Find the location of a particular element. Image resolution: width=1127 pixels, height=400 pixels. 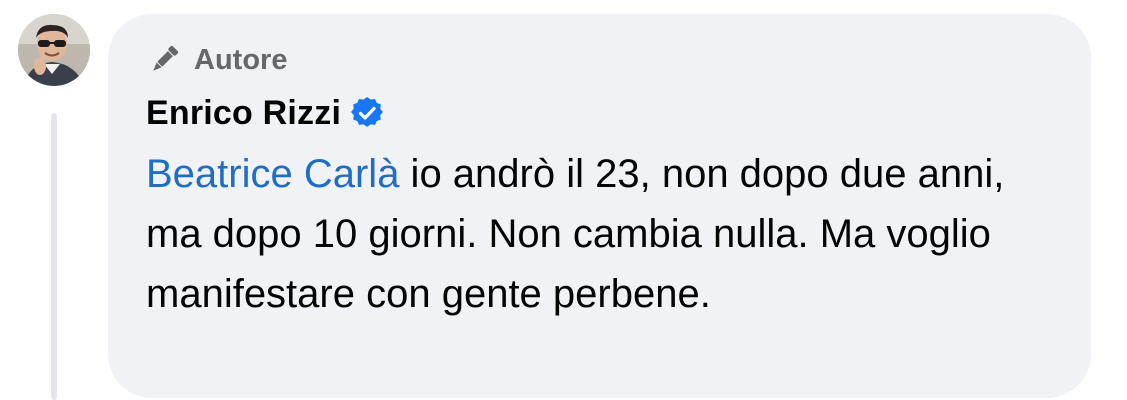

author-badge-label: Autore is located at coordinates (241, 59).